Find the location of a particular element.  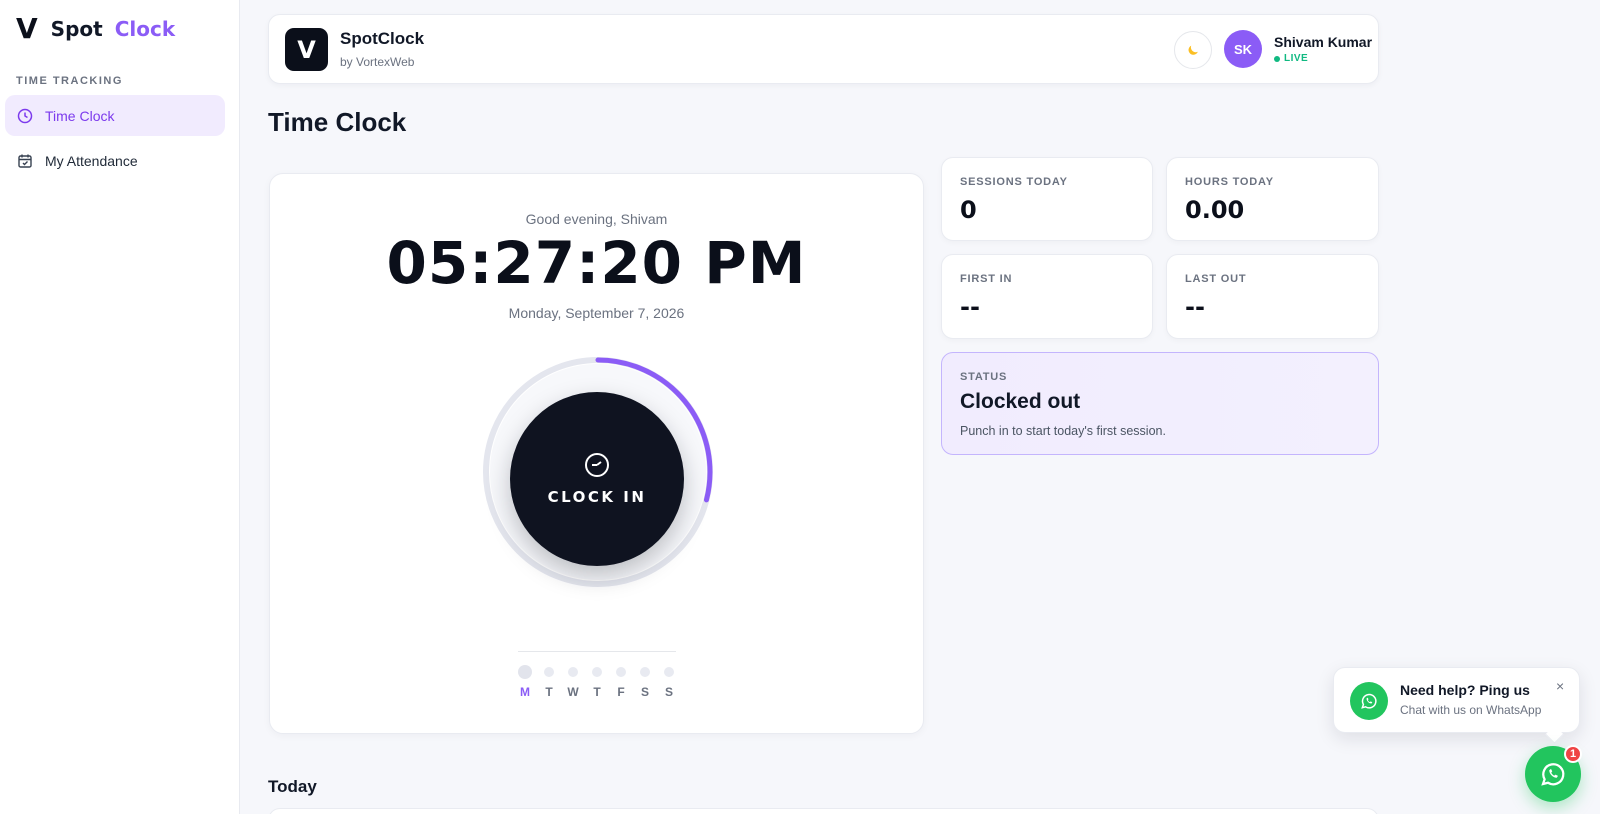

week-indicator: M TWT F S S is located at coordinates (597, 682).